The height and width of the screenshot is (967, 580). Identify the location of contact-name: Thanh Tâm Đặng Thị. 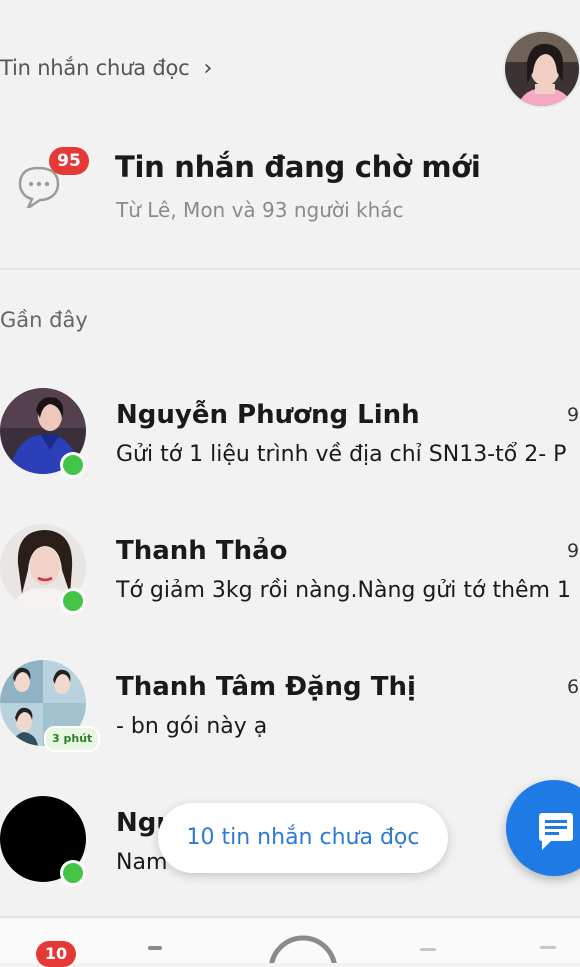
(266, 687).